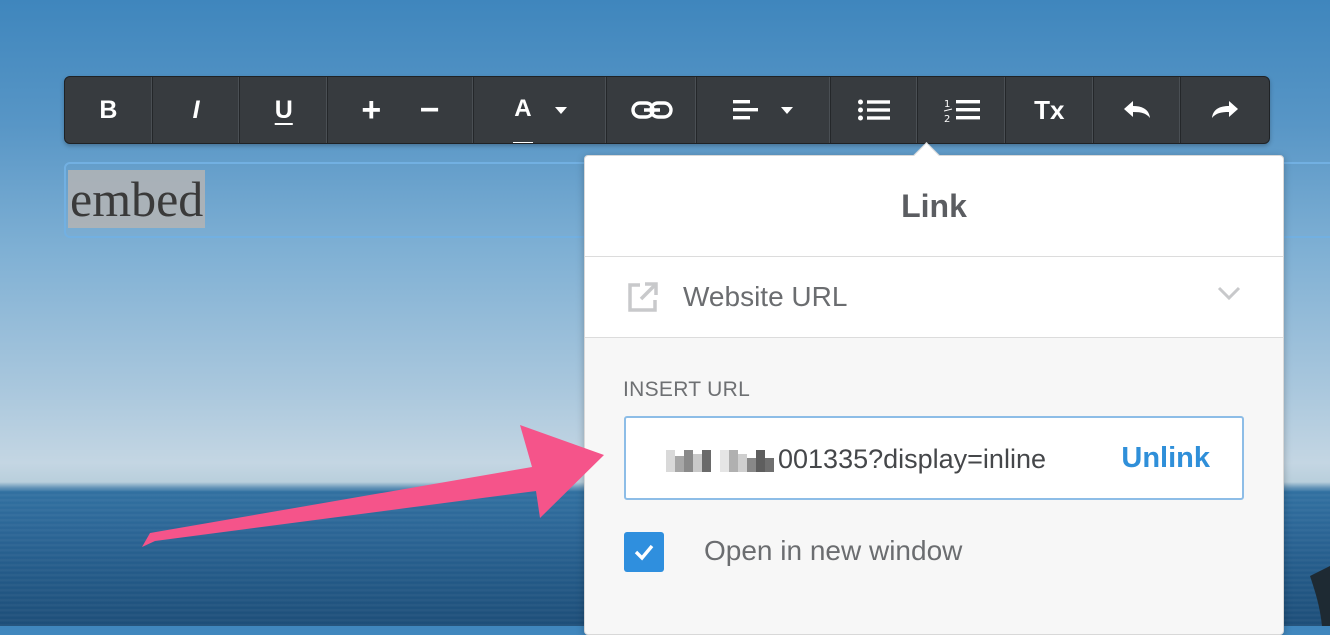 This screenshot has width=1330, height=635. I want to click on text-color-icon: A, so click(523, 110).